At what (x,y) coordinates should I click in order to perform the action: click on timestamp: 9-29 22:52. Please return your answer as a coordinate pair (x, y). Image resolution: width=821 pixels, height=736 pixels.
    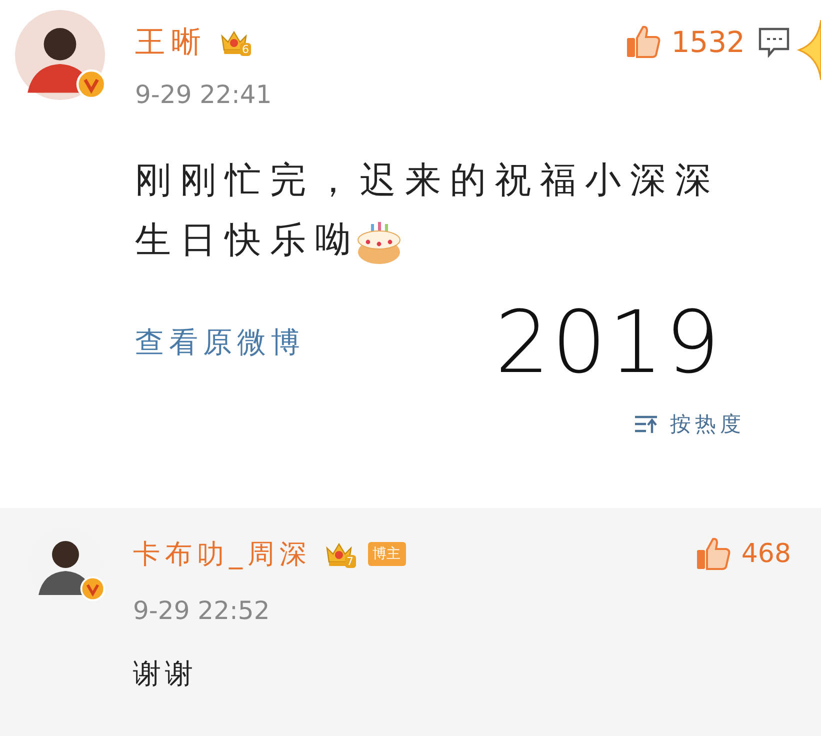
    Looking at the image, I should click on (202, 610).